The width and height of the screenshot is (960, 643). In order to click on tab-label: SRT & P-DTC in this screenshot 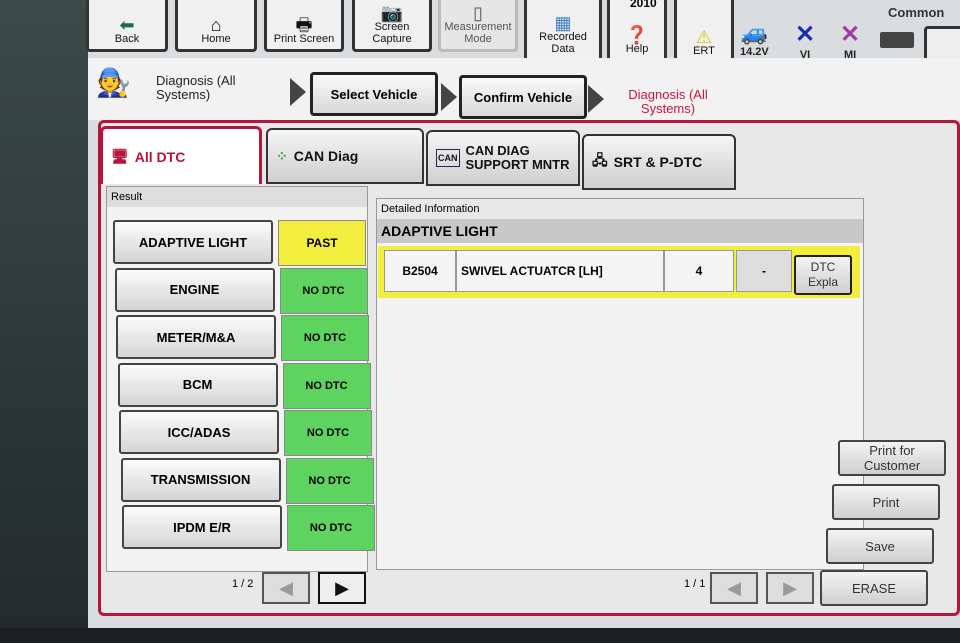, I will do `click(658, 162)`.